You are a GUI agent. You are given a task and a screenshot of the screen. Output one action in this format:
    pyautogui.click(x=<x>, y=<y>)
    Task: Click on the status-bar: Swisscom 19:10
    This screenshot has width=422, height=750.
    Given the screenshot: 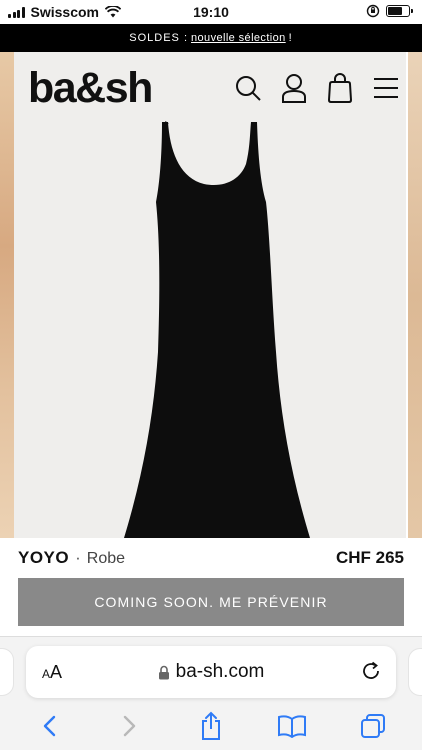 What is the action you would take?
    pyautogui.click(x=211, y=12)
    